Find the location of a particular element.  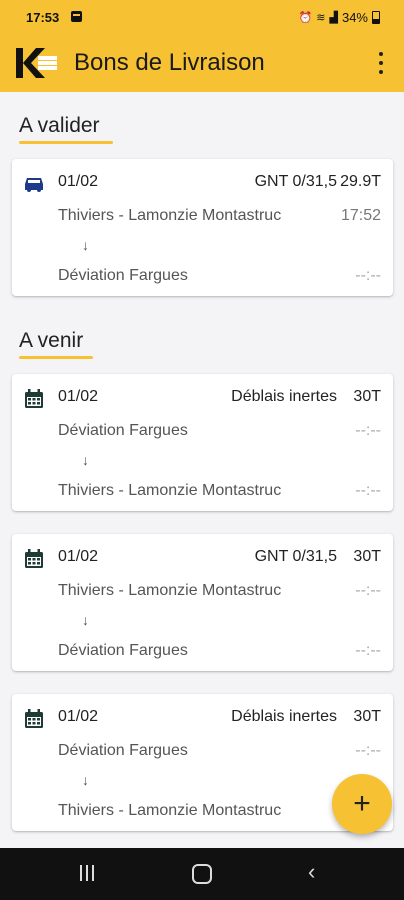

section-title-label: A valider is located at coordinates (59, 125).